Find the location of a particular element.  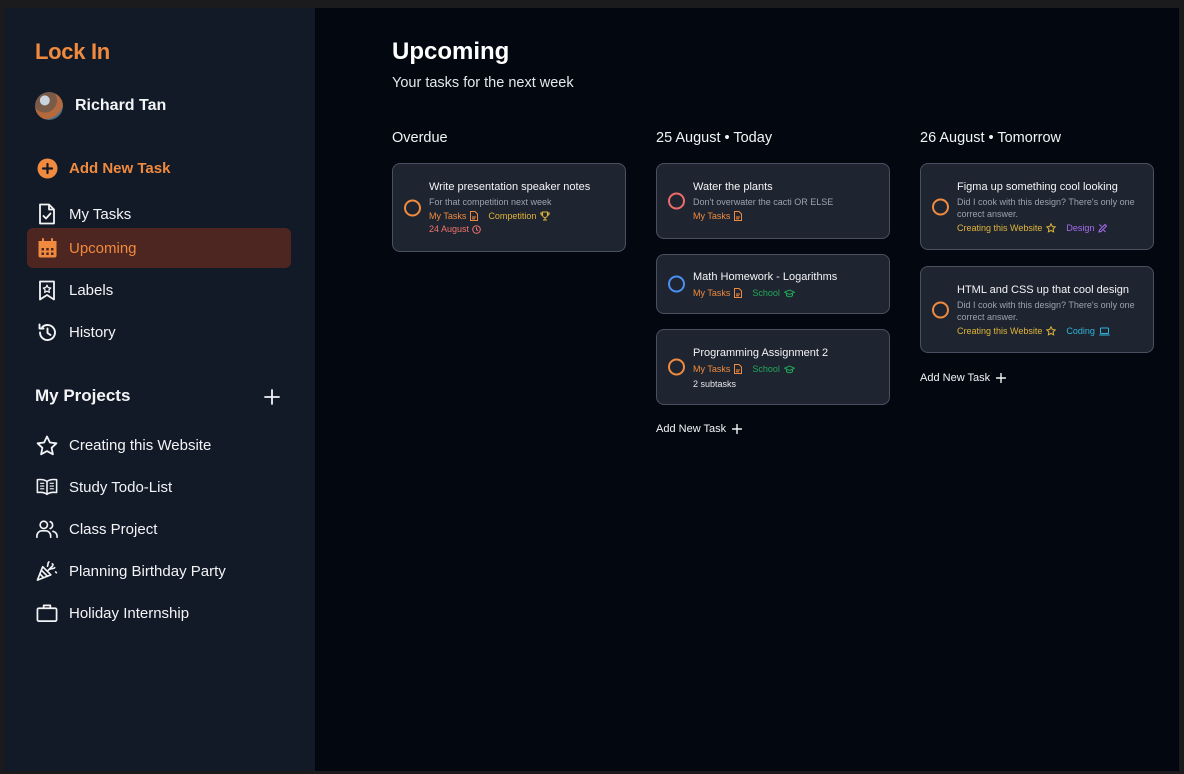

task-title: Figma up something cool looking is located at coordinates (1037, 187).